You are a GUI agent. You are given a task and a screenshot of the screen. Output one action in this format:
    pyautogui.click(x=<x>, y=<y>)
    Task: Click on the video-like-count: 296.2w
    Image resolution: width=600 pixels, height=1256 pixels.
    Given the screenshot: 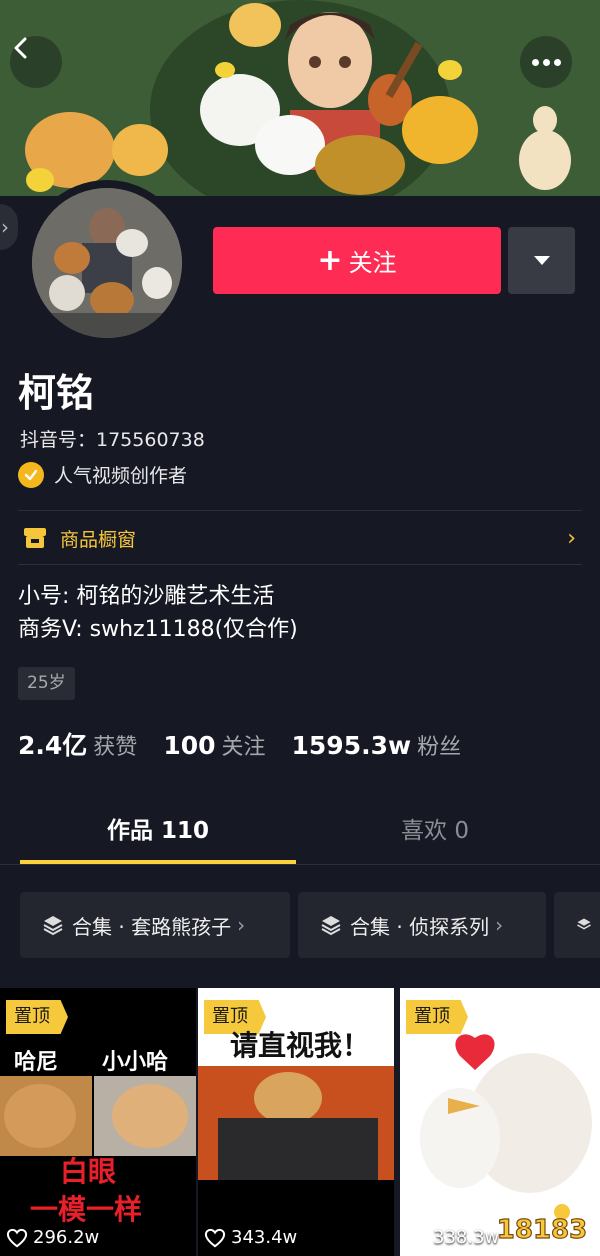 What is the action you would take?
    pyautogui.click(x=52, y=1237)
    